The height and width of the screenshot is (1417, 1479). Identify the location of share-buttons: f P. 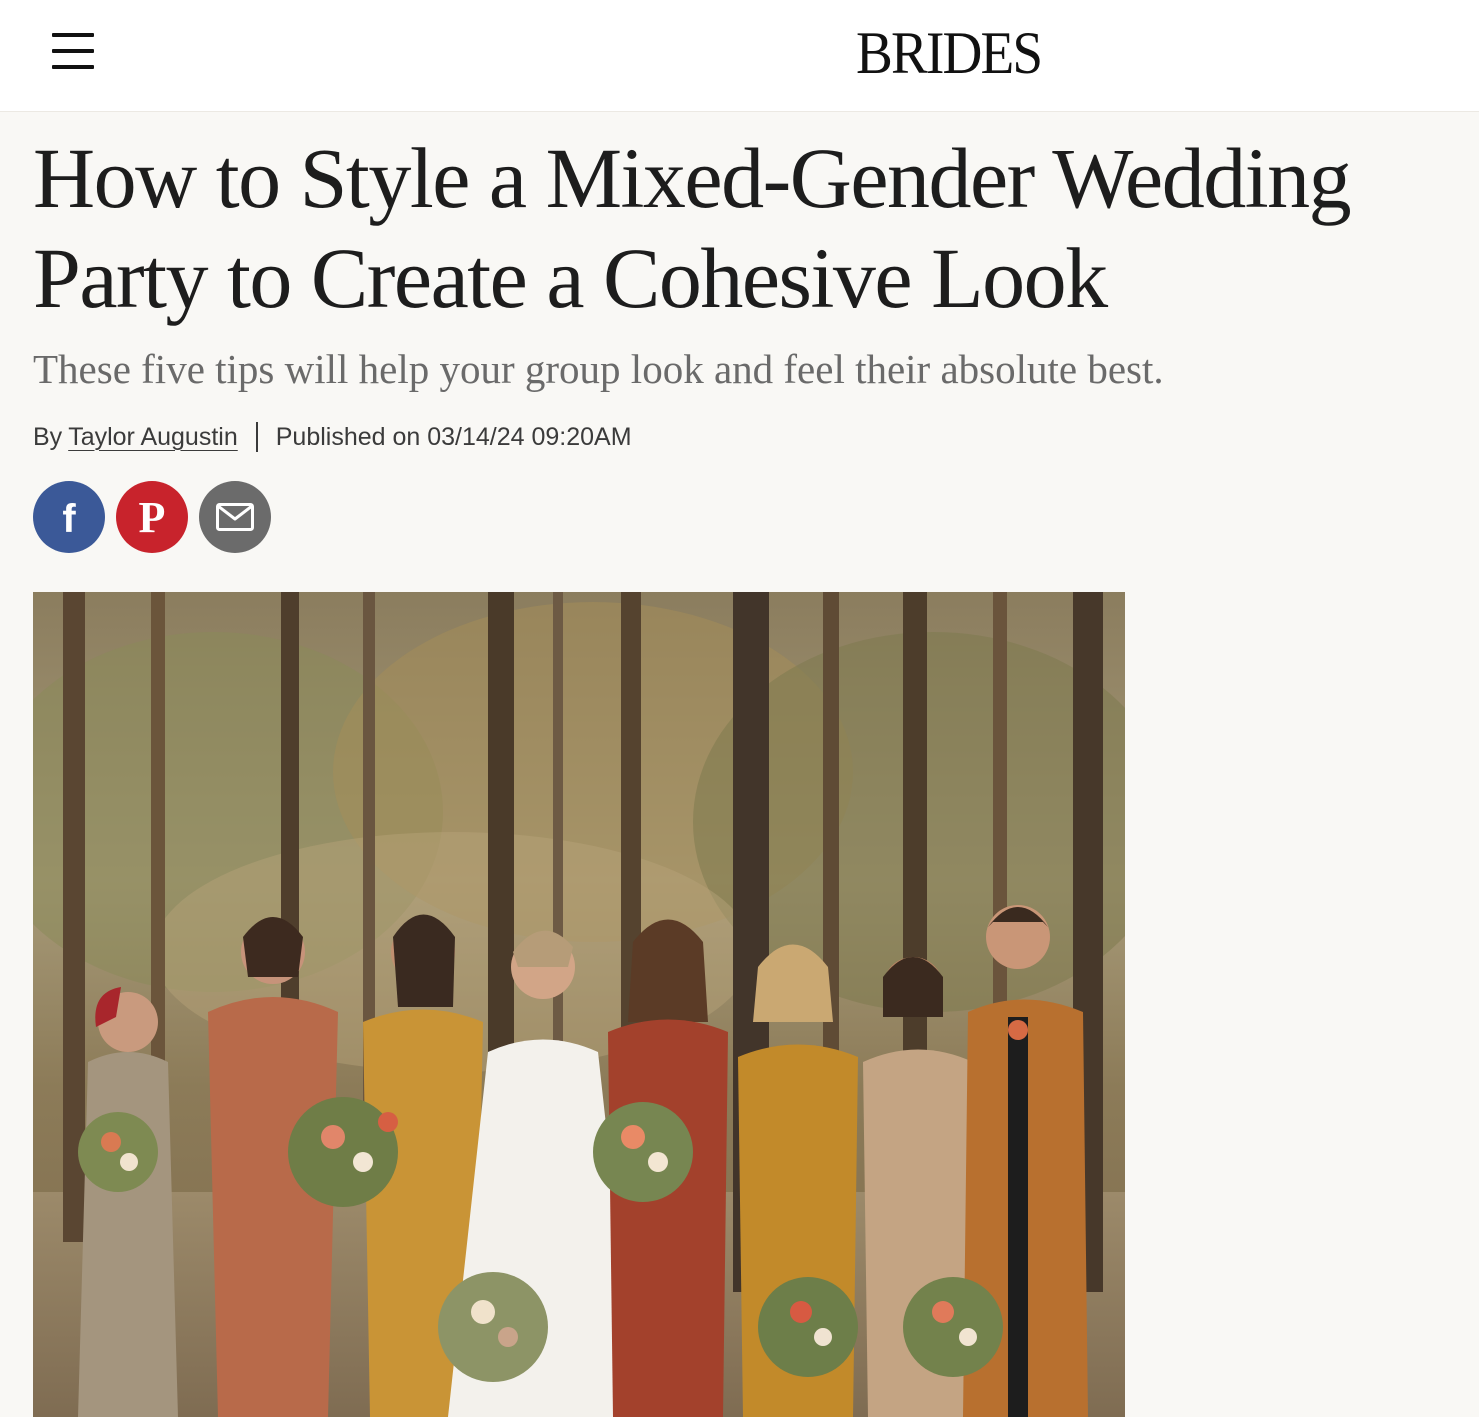
(152, 517).